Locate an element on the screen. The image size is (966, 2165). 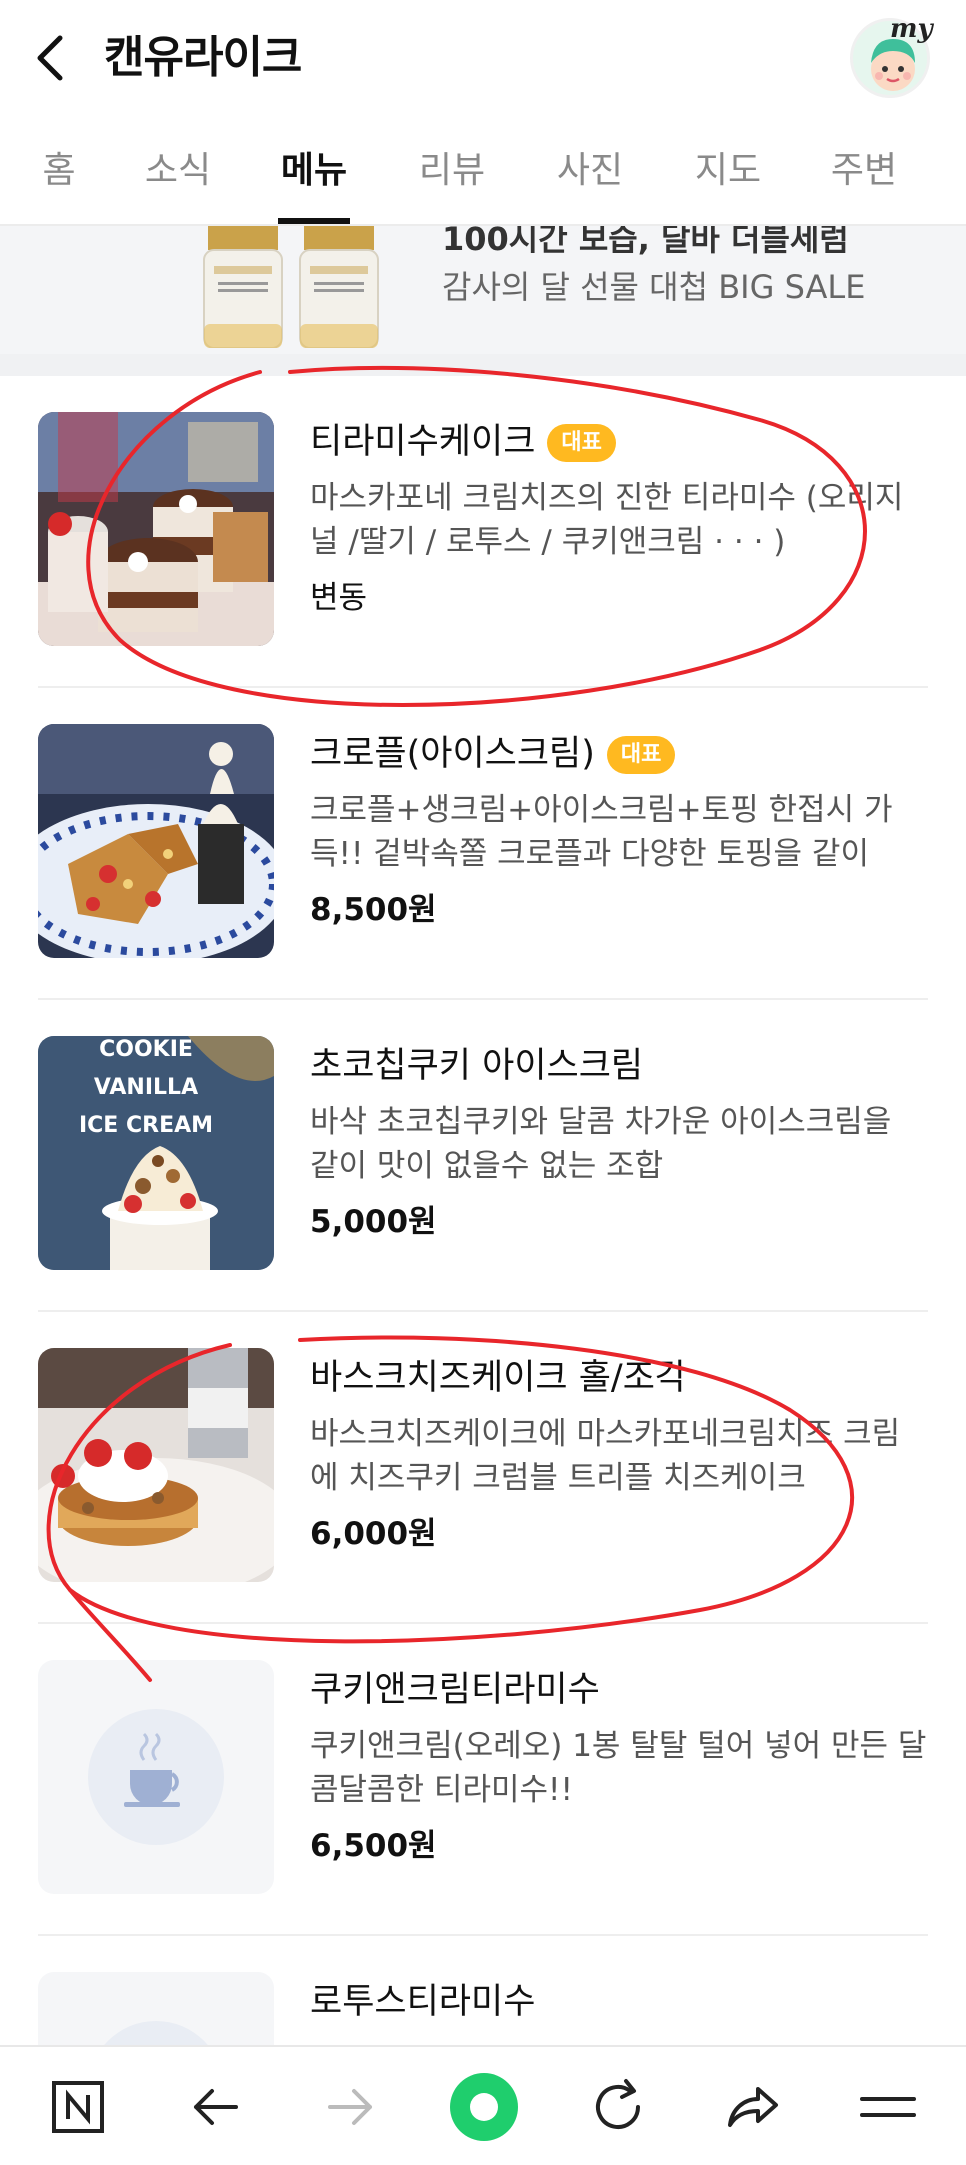
back-arrow-icon is located at coordinates (216, 2107).